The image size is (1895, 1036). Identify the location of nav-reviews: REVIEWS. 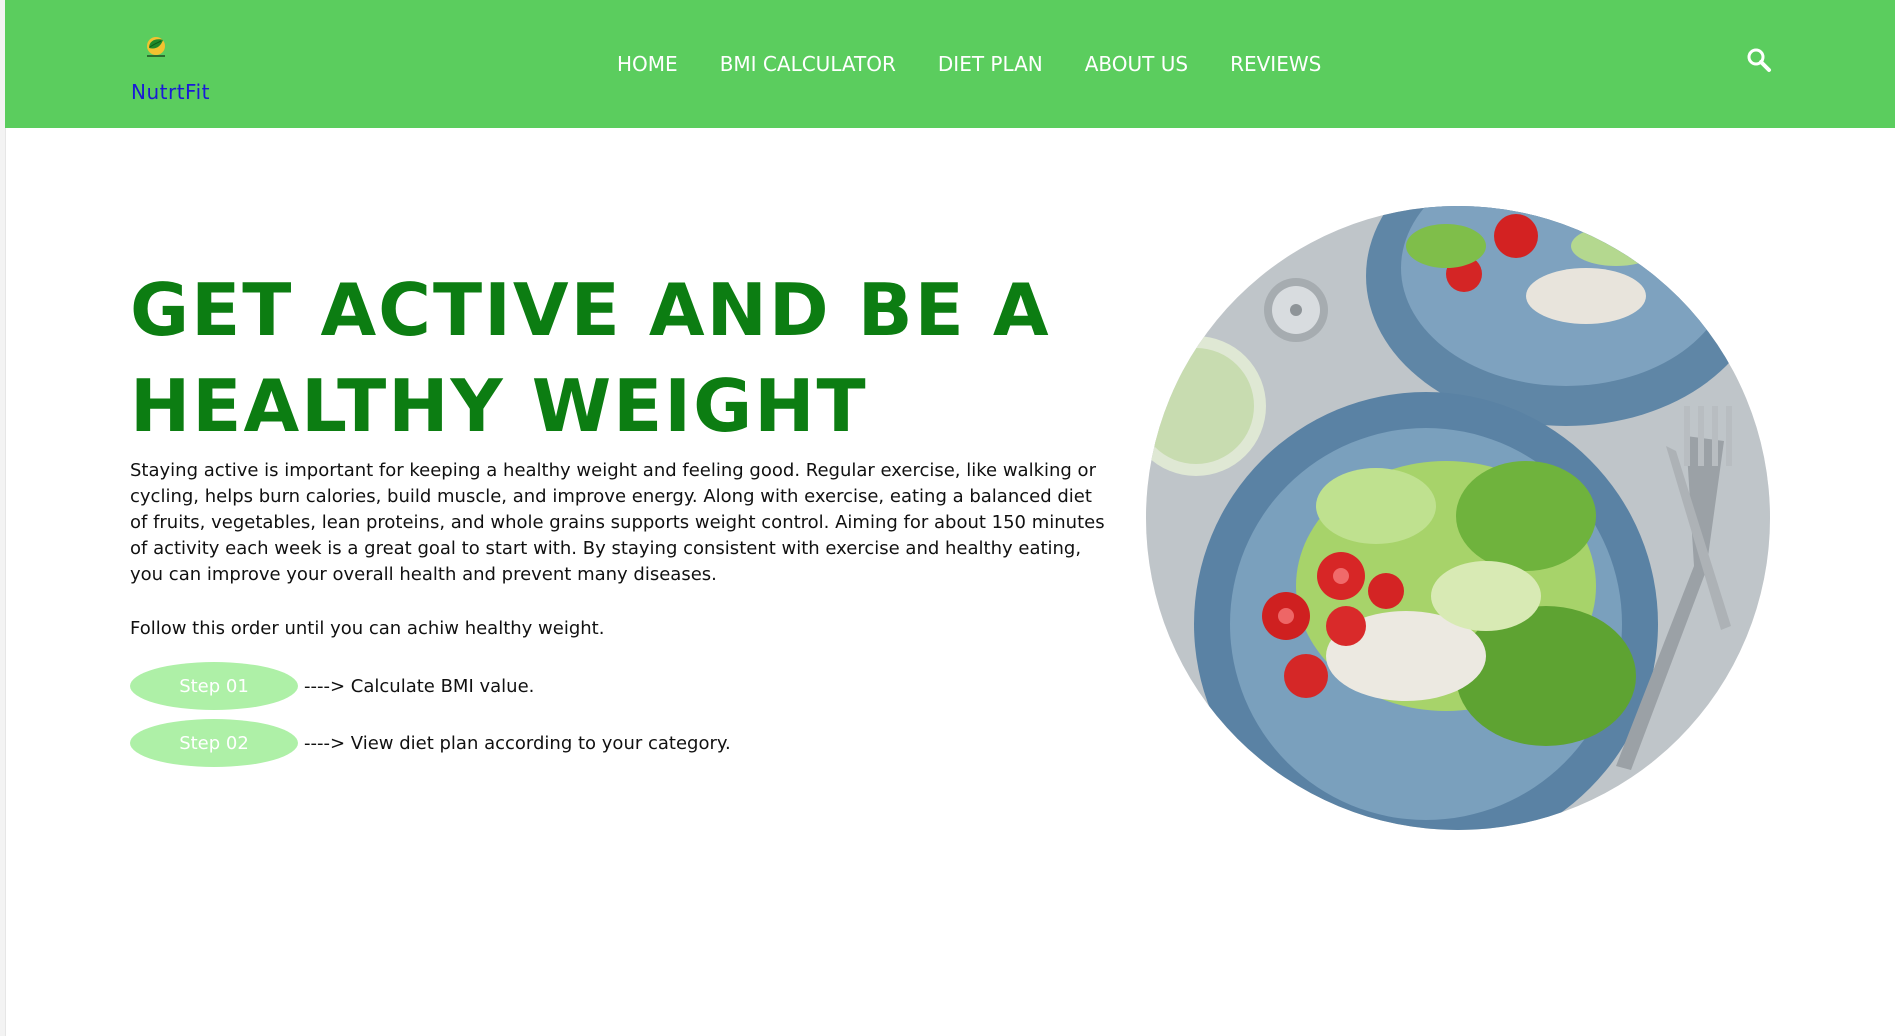
(1275, 66).